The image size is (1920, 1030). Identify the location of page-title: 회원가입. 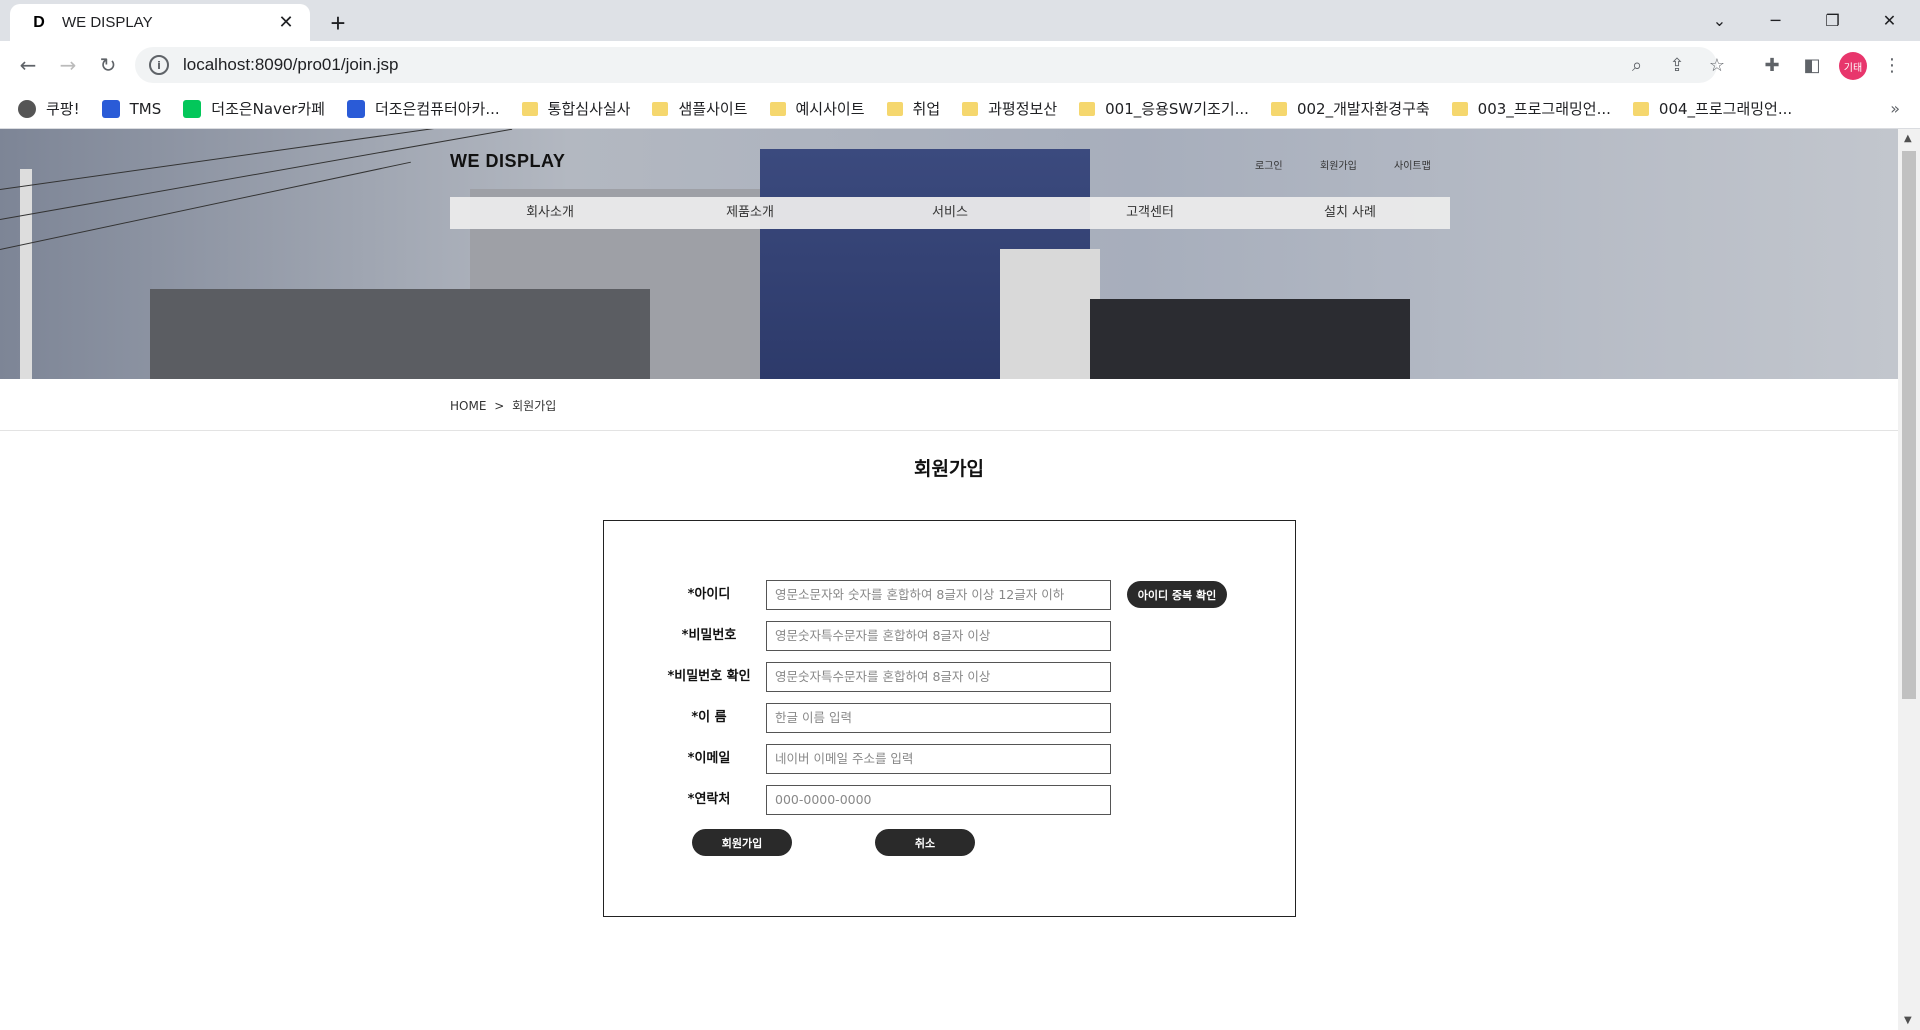
(949, 469).